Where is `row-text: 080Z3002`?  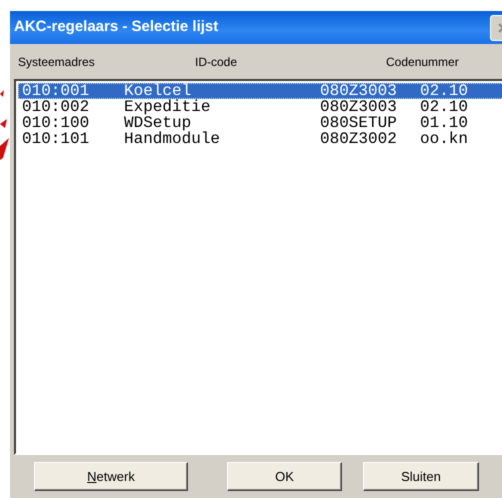
row-text: 080Z3002 is located at coordinates (358, 139).